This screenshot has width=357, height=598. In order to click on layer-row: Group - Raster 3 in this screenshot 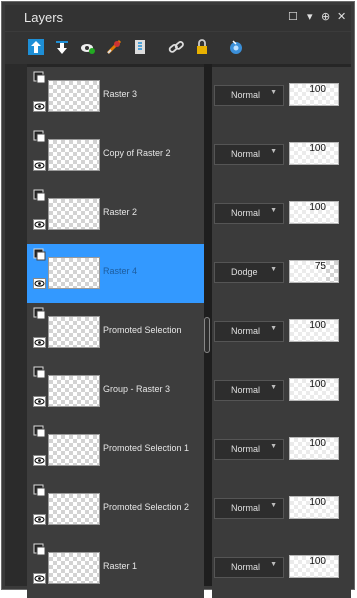, I will do `click(115, 391)`.